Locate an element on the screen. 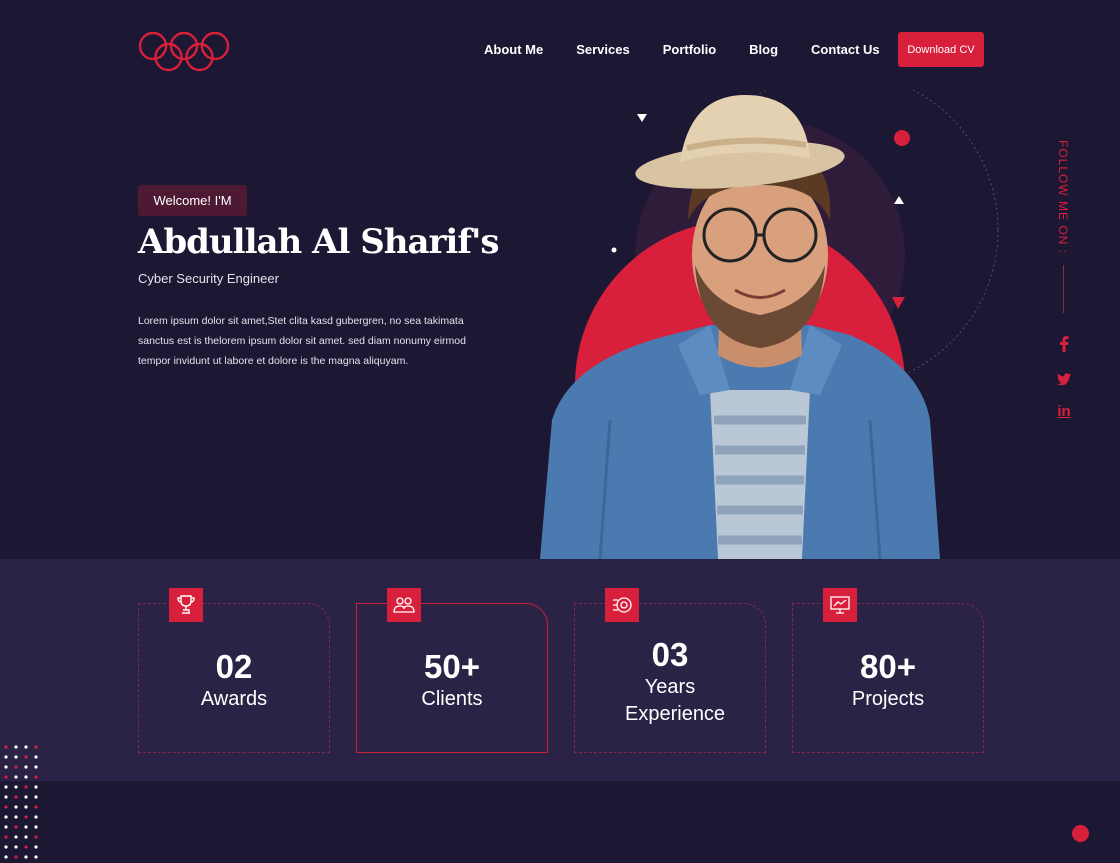  follow-me-on: FOLLOW ME ON : is located at coordinates (1064, 225).